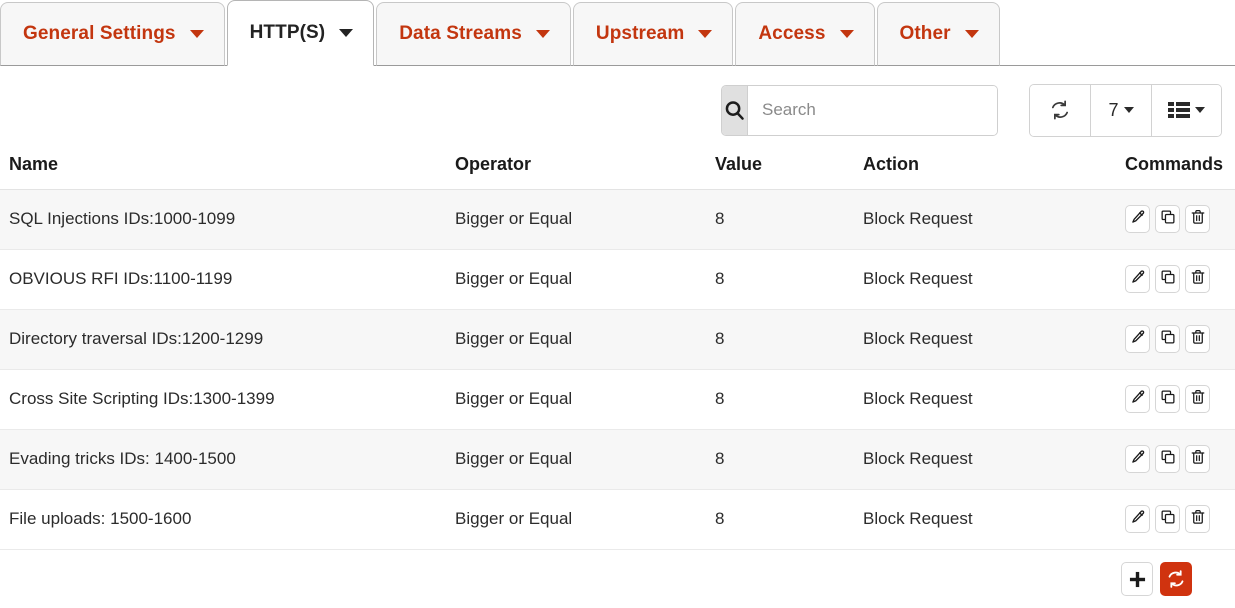  Describe the element at coordinates (640, 33) in the screenshot. I see `tab-label: Upstream` at that location.